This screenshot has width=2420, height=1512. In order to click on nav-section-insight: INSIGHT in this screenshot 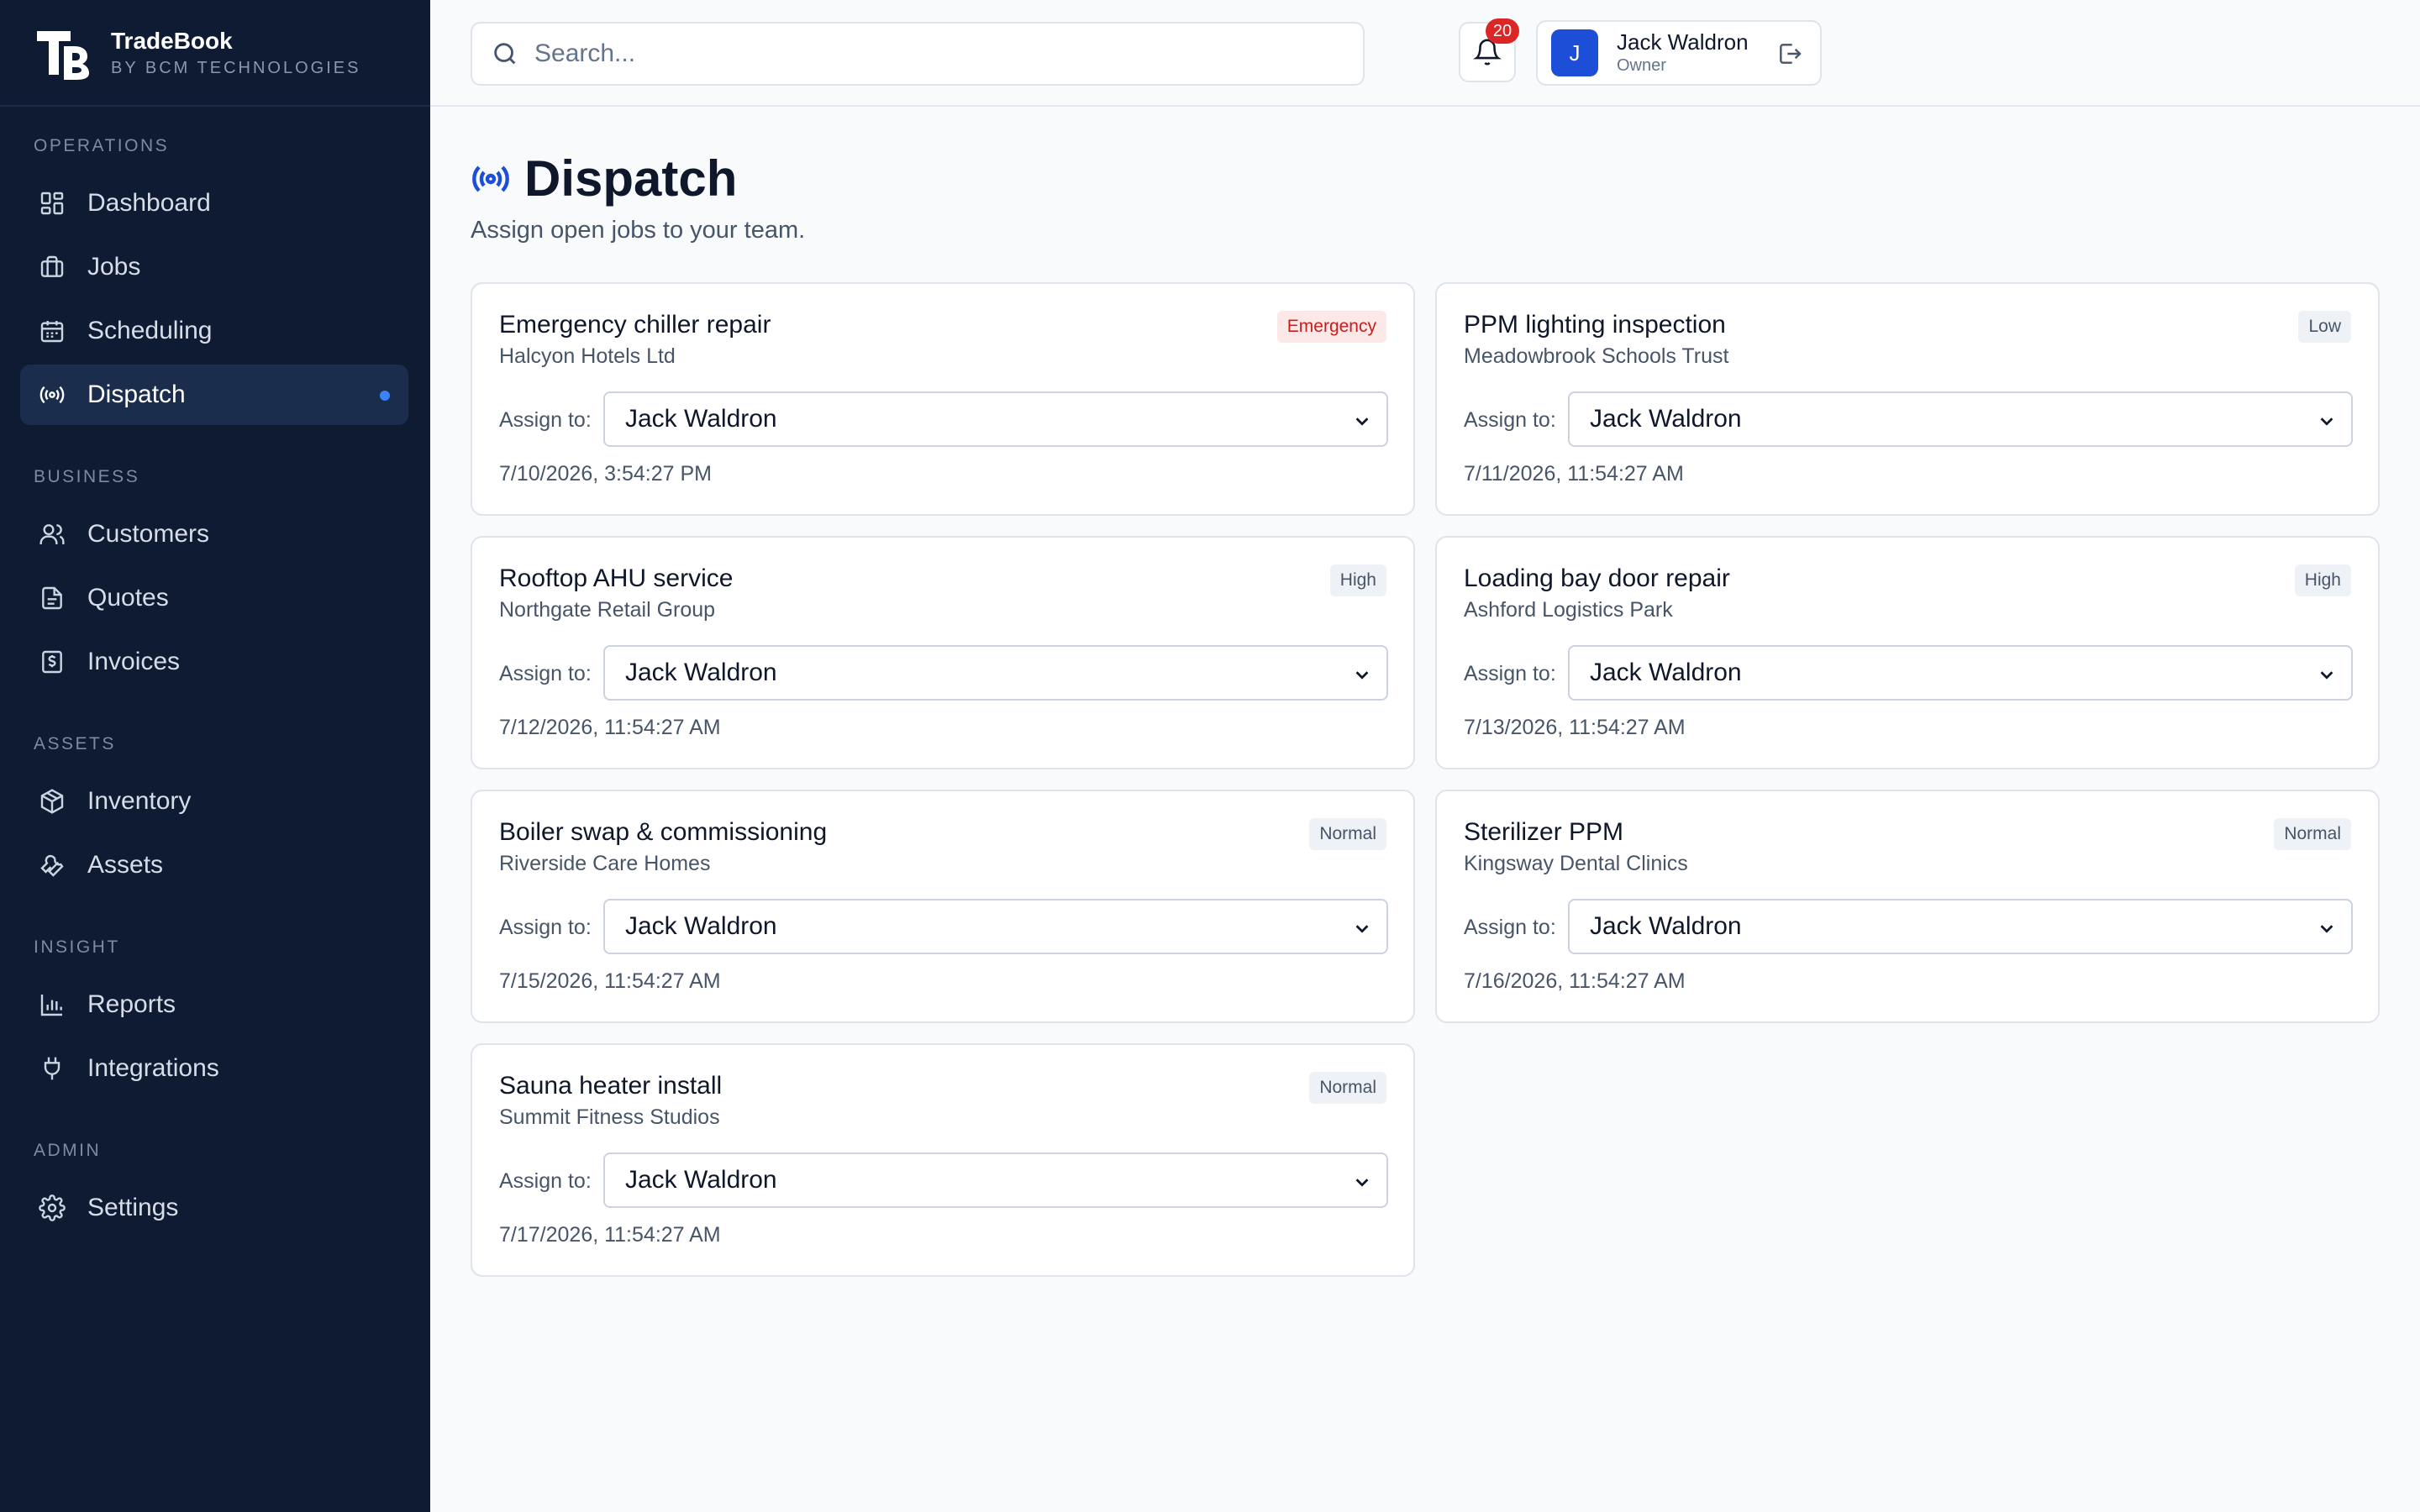, I will do `click(77, 947)`.